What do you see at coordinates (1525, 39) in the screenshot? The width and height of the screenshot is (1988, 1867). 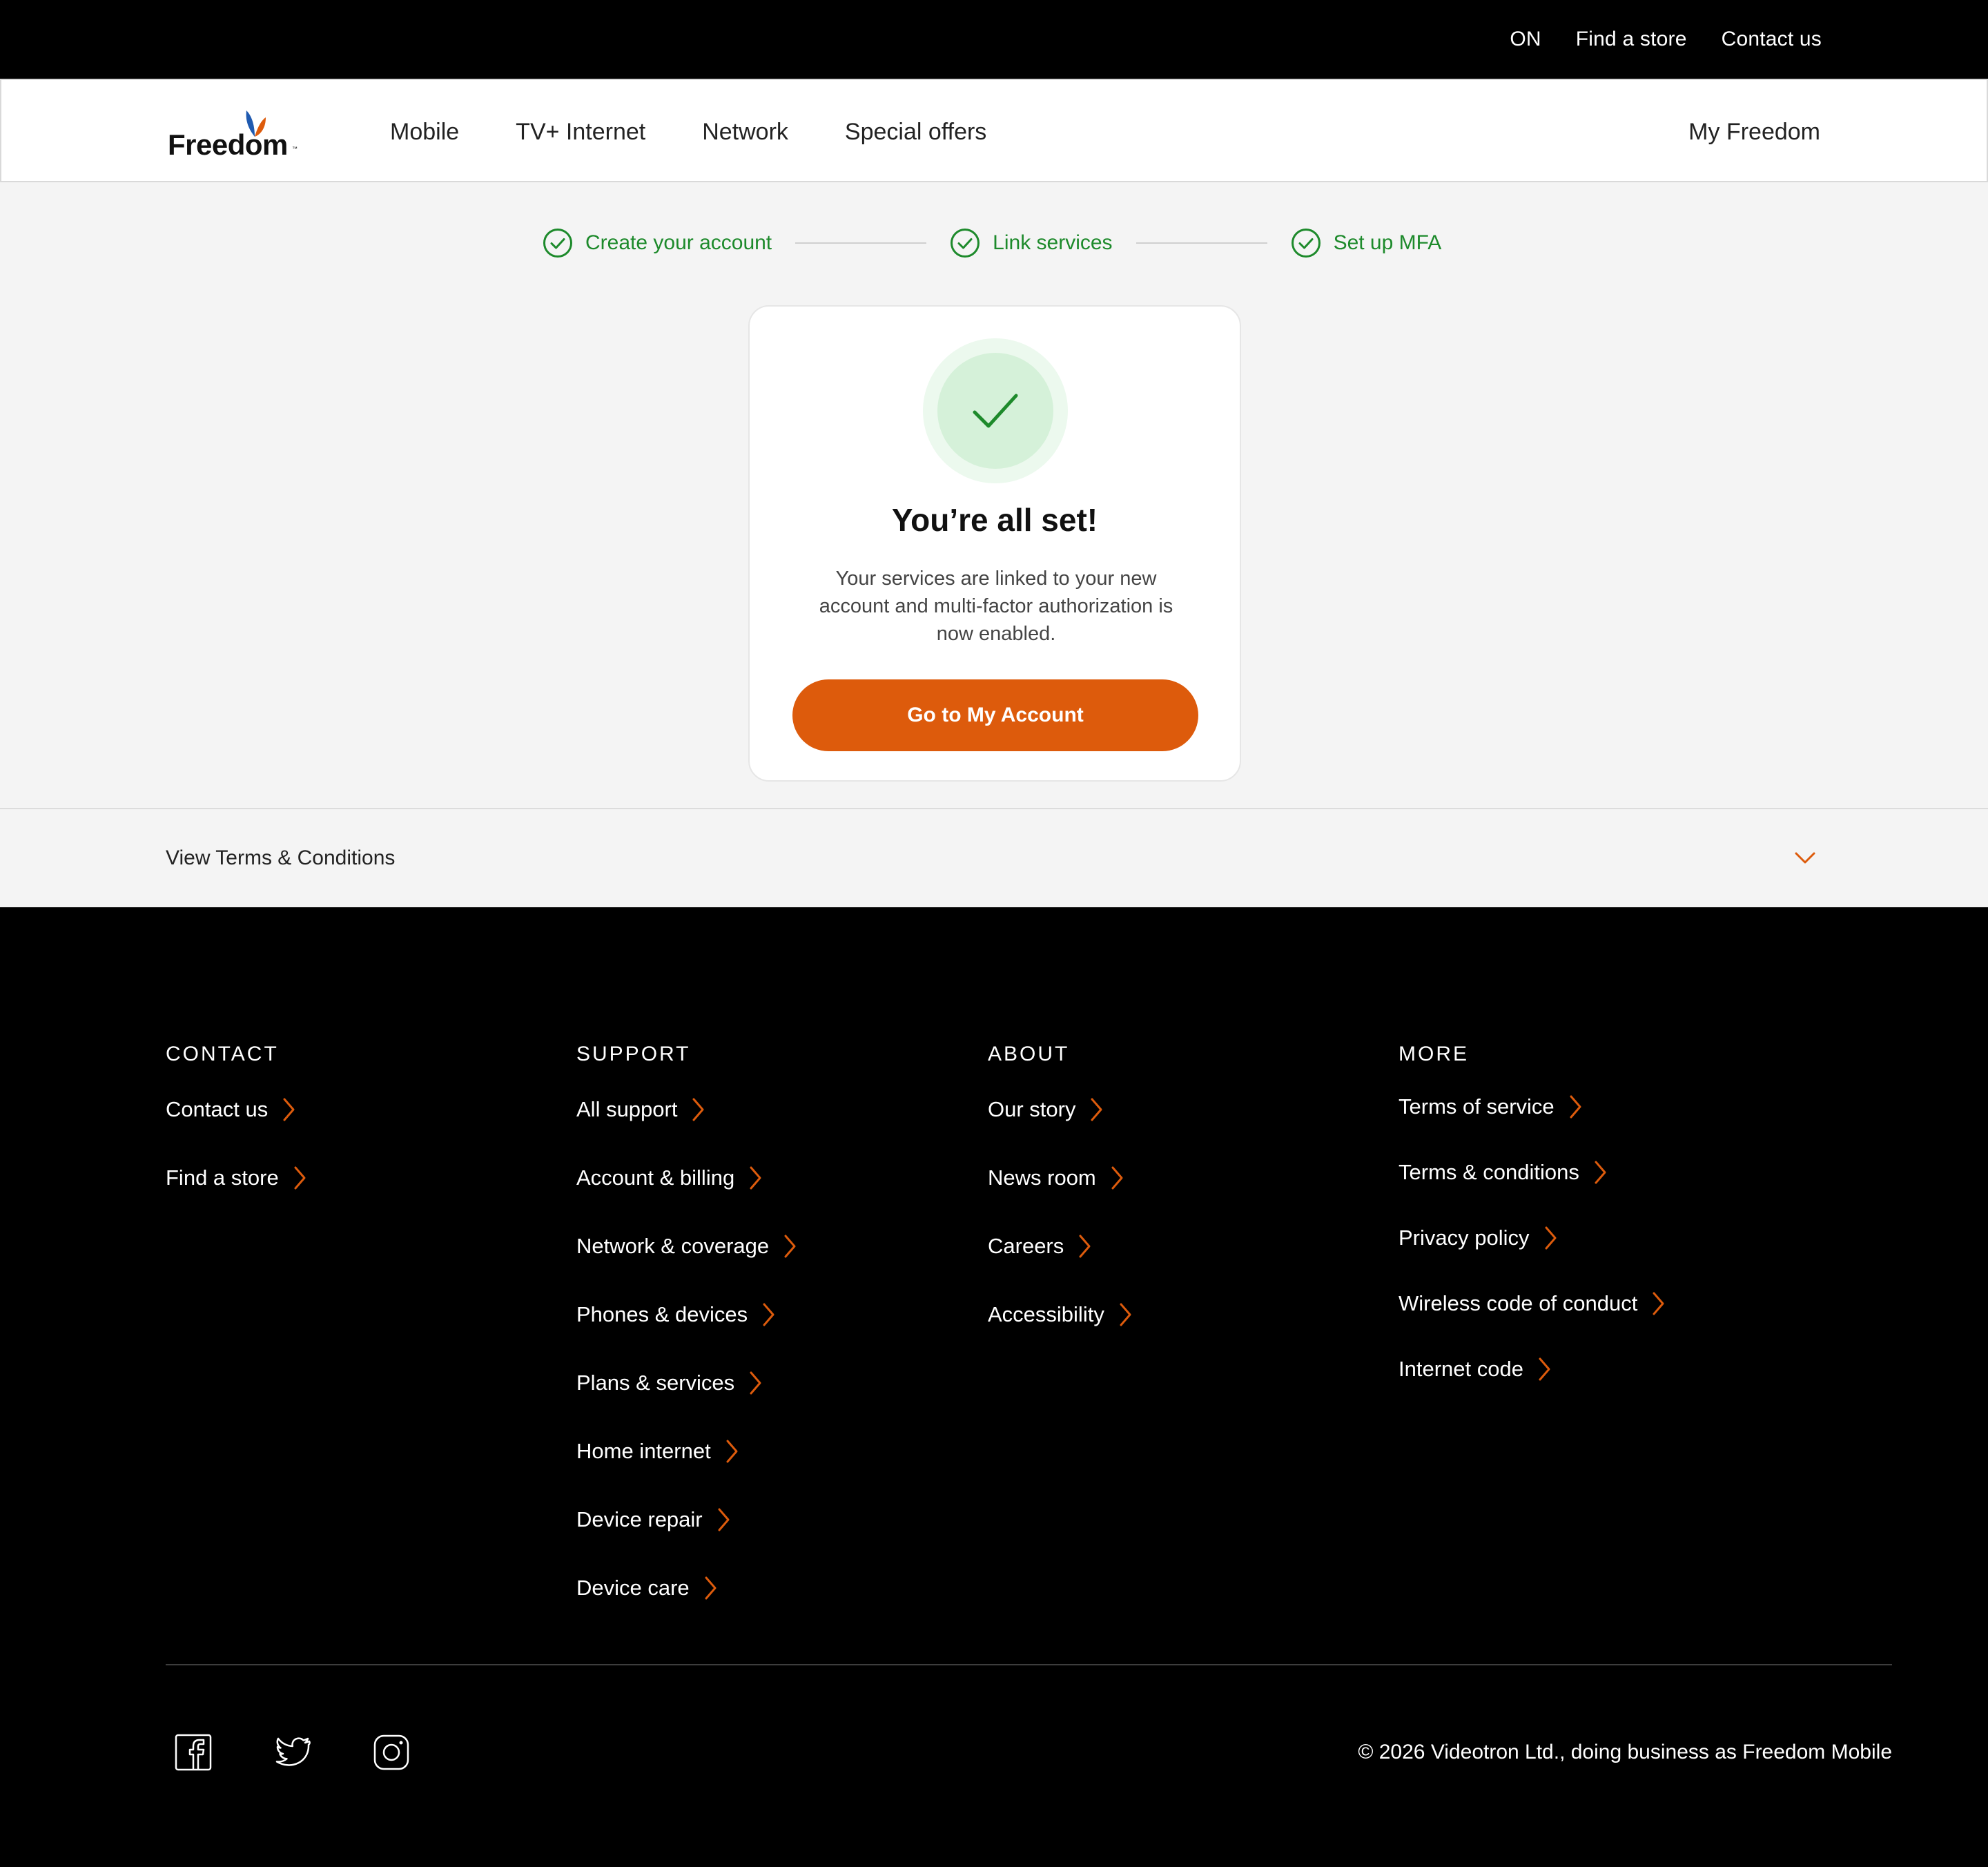 I see `region-selector: ON` at bounding box center [1525, 39].